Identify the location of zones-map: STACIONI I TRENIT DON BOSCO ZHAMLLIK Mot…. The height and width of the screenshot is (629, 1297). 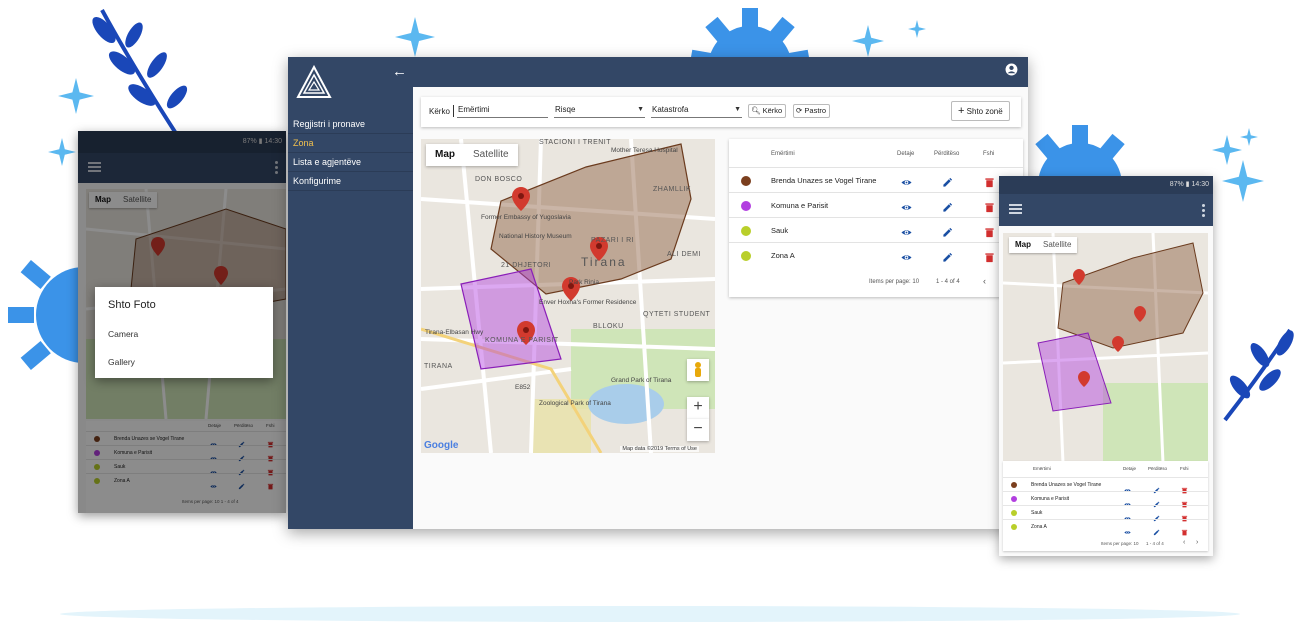
(568, 296).